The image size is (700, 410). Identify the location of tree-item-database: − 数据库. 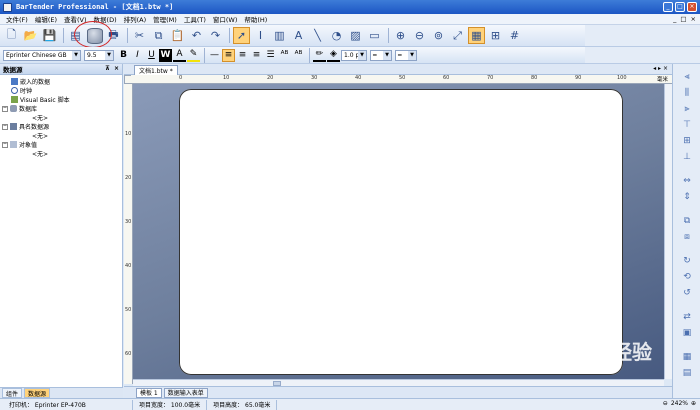
(61, 108).